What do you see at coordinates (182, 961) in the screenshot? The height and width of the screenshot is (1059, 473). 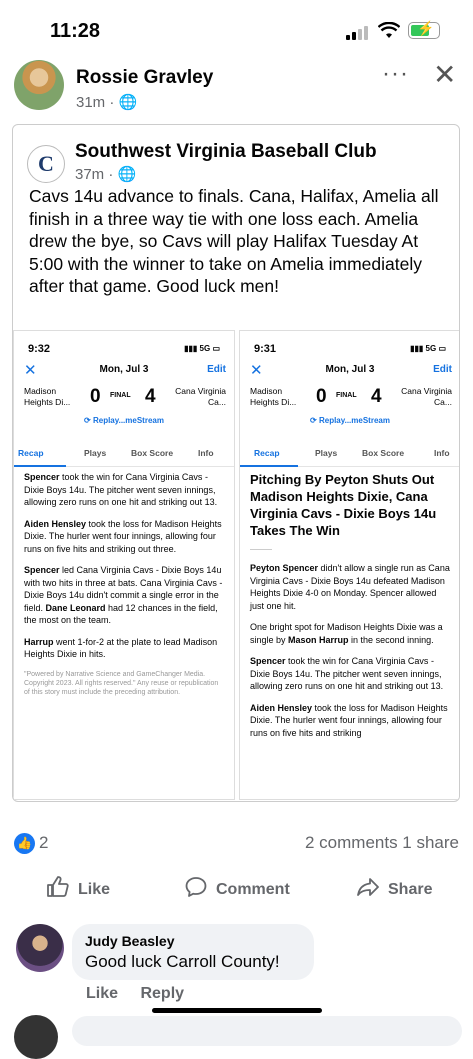 I see `comment-text: Good luck Carroll County!` at bounding box center [182, 961].